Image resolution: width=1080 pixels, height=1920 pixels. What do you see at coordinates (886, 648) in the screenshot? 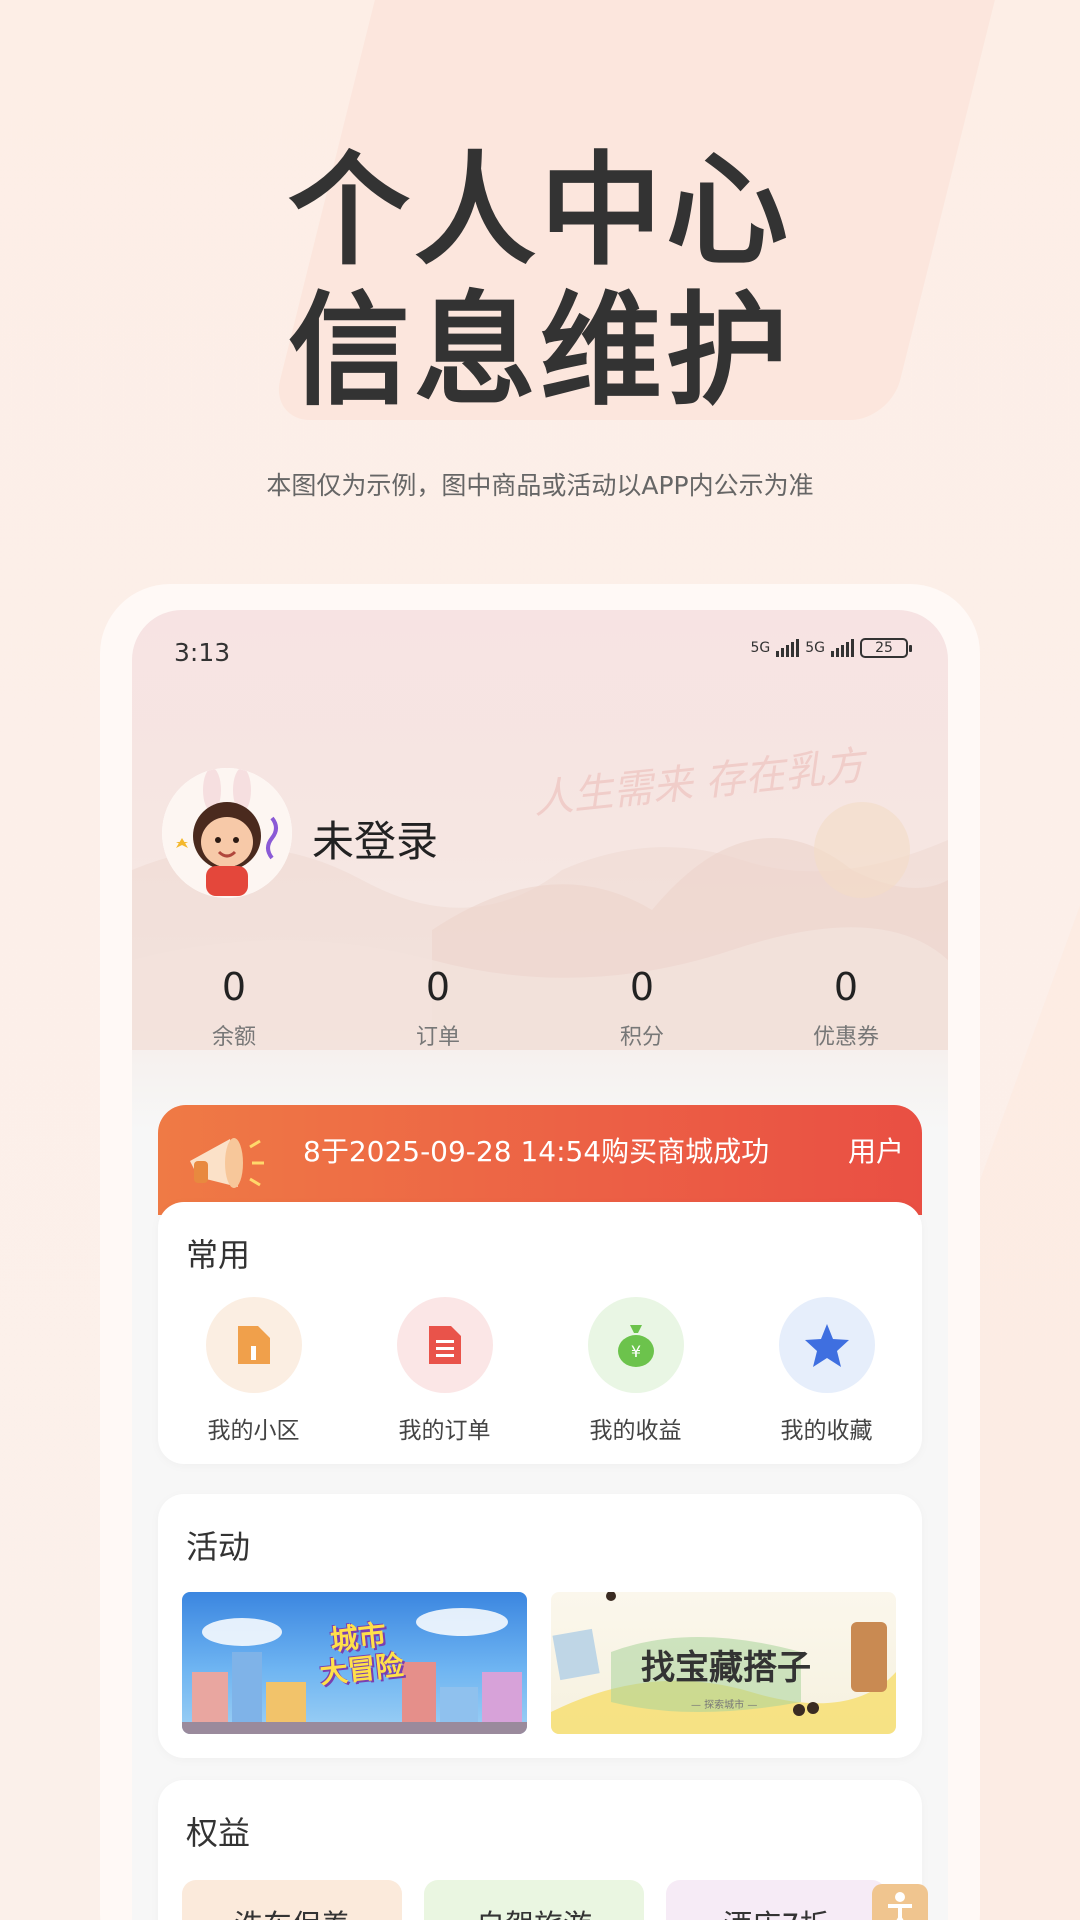
I see `battery-icon: 25` at bounding box center [886, 648].